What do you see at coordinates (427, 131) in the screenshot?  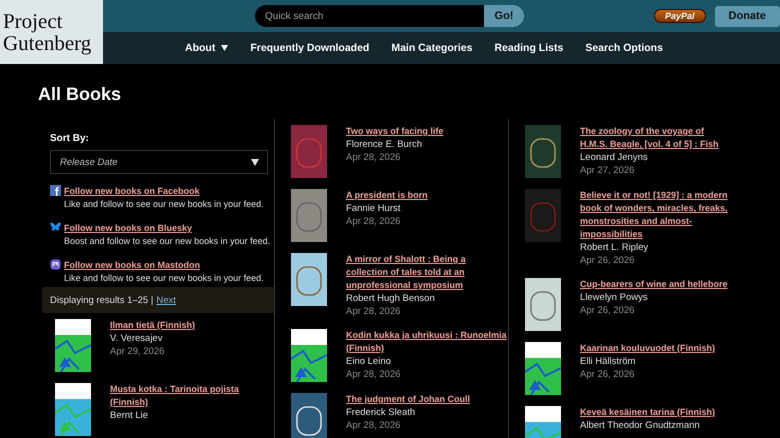 I see `book-title-link: Two ways of facing life` at bounding box center [427, 131].